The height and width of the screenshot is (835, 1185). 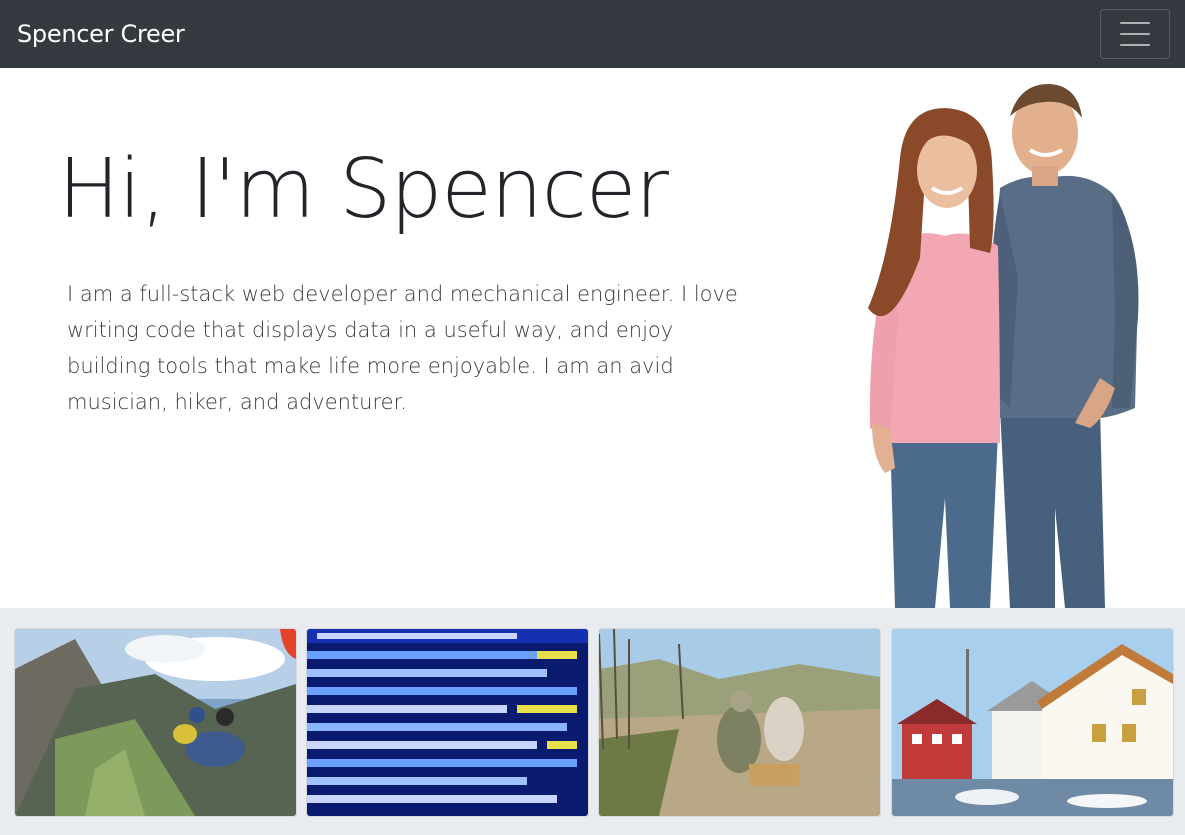 I want to click on hamburger-menu-icon, so click(x=1135, y=23).